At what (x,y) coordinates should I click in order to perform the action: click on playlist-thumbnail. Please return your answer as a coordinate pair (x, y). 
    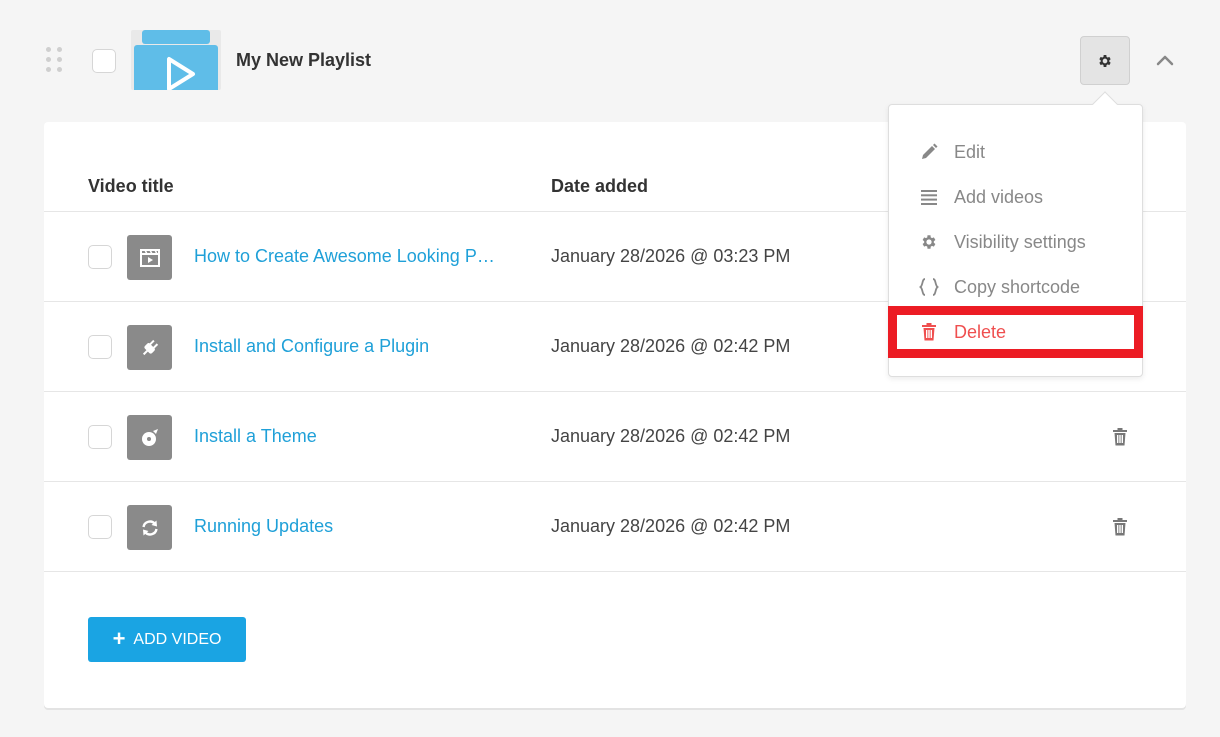
    Looking at the image, I should click on (176, 60).